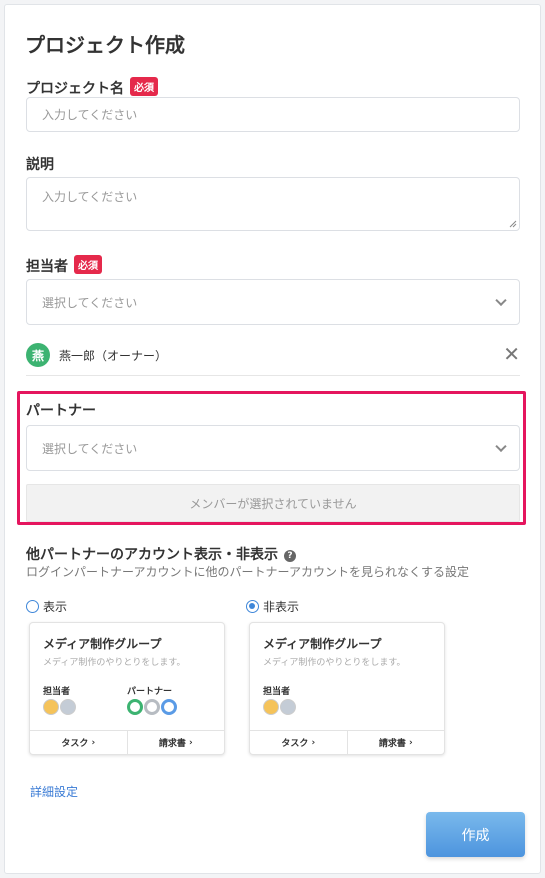 Image resolution: width=545 pixels, height=878 pixels. I want to click on help-icon: ?, so click(290, 556).